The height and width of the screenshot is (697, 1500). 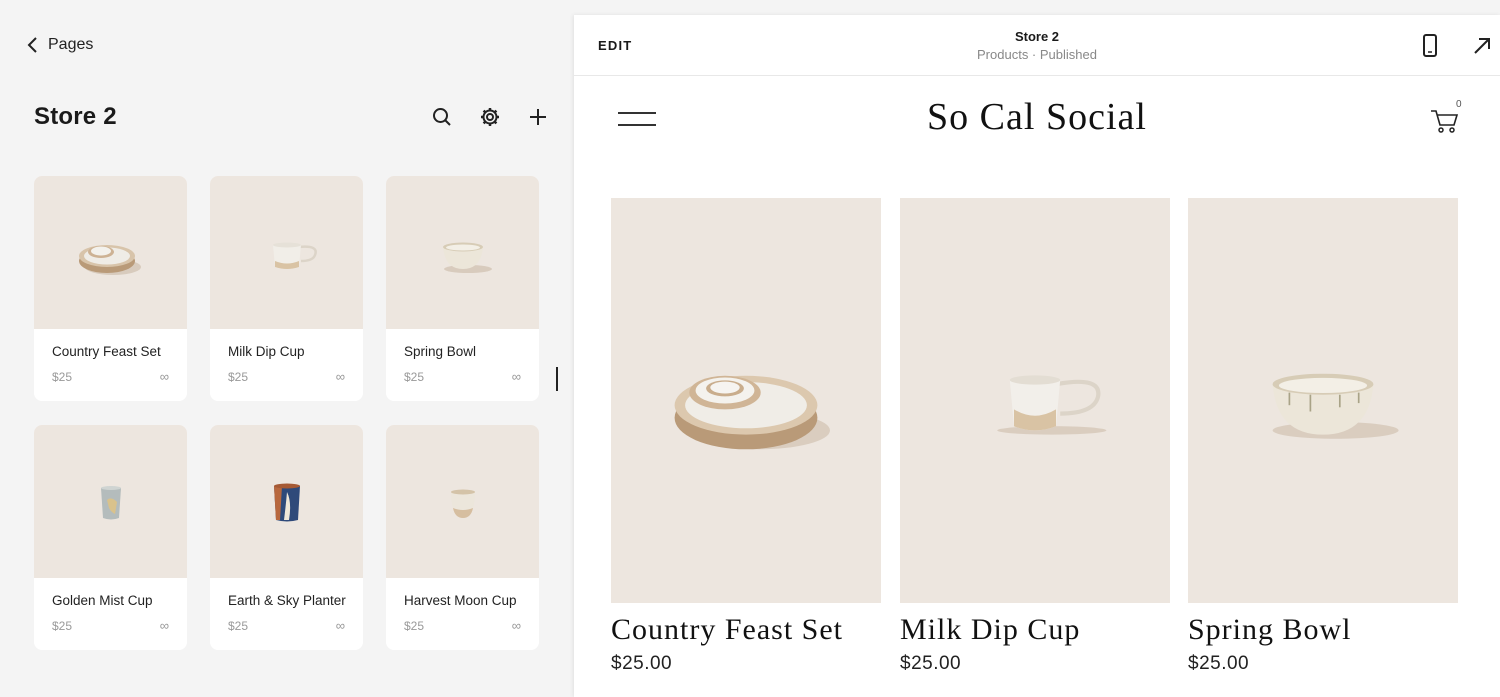 I want to click on page-title: Store 2, so click(x=75, y=116).